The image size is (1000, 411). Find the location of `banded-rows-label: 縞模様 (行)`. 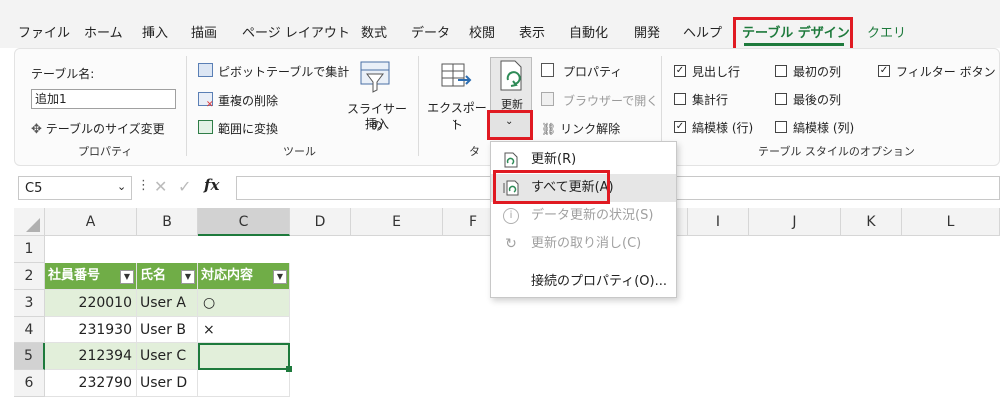

banded-rows-label: 縞模様 (行) is located at coordinates (723, 128).